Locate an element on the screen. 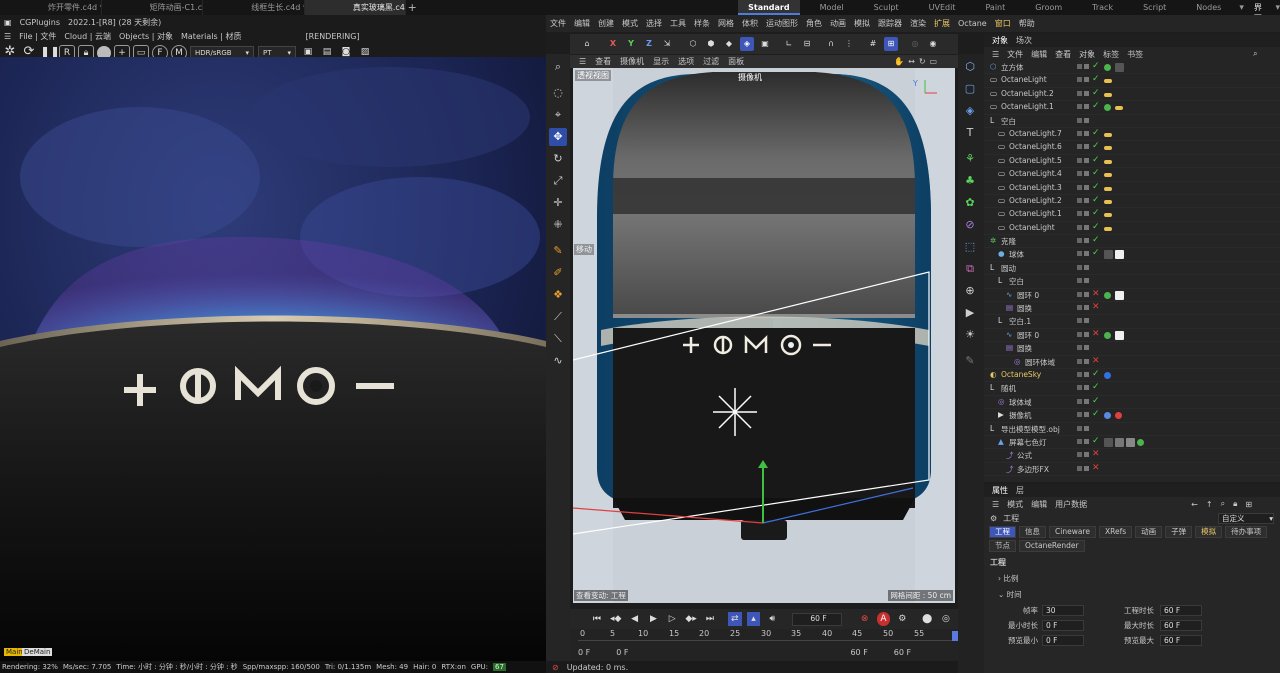  viewer-menu-item: Objects | 对象 is located at coordinates (146, 36).